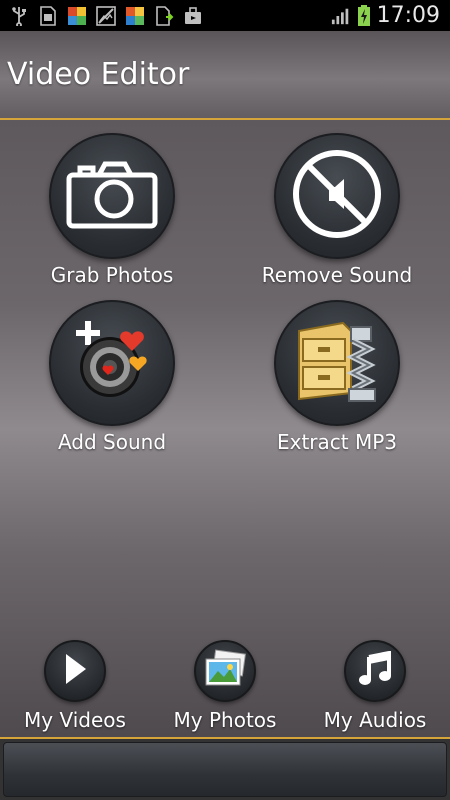 This screenshot has height=800, width=450. I want to click on grab-photos-circle, so click(112, 196).